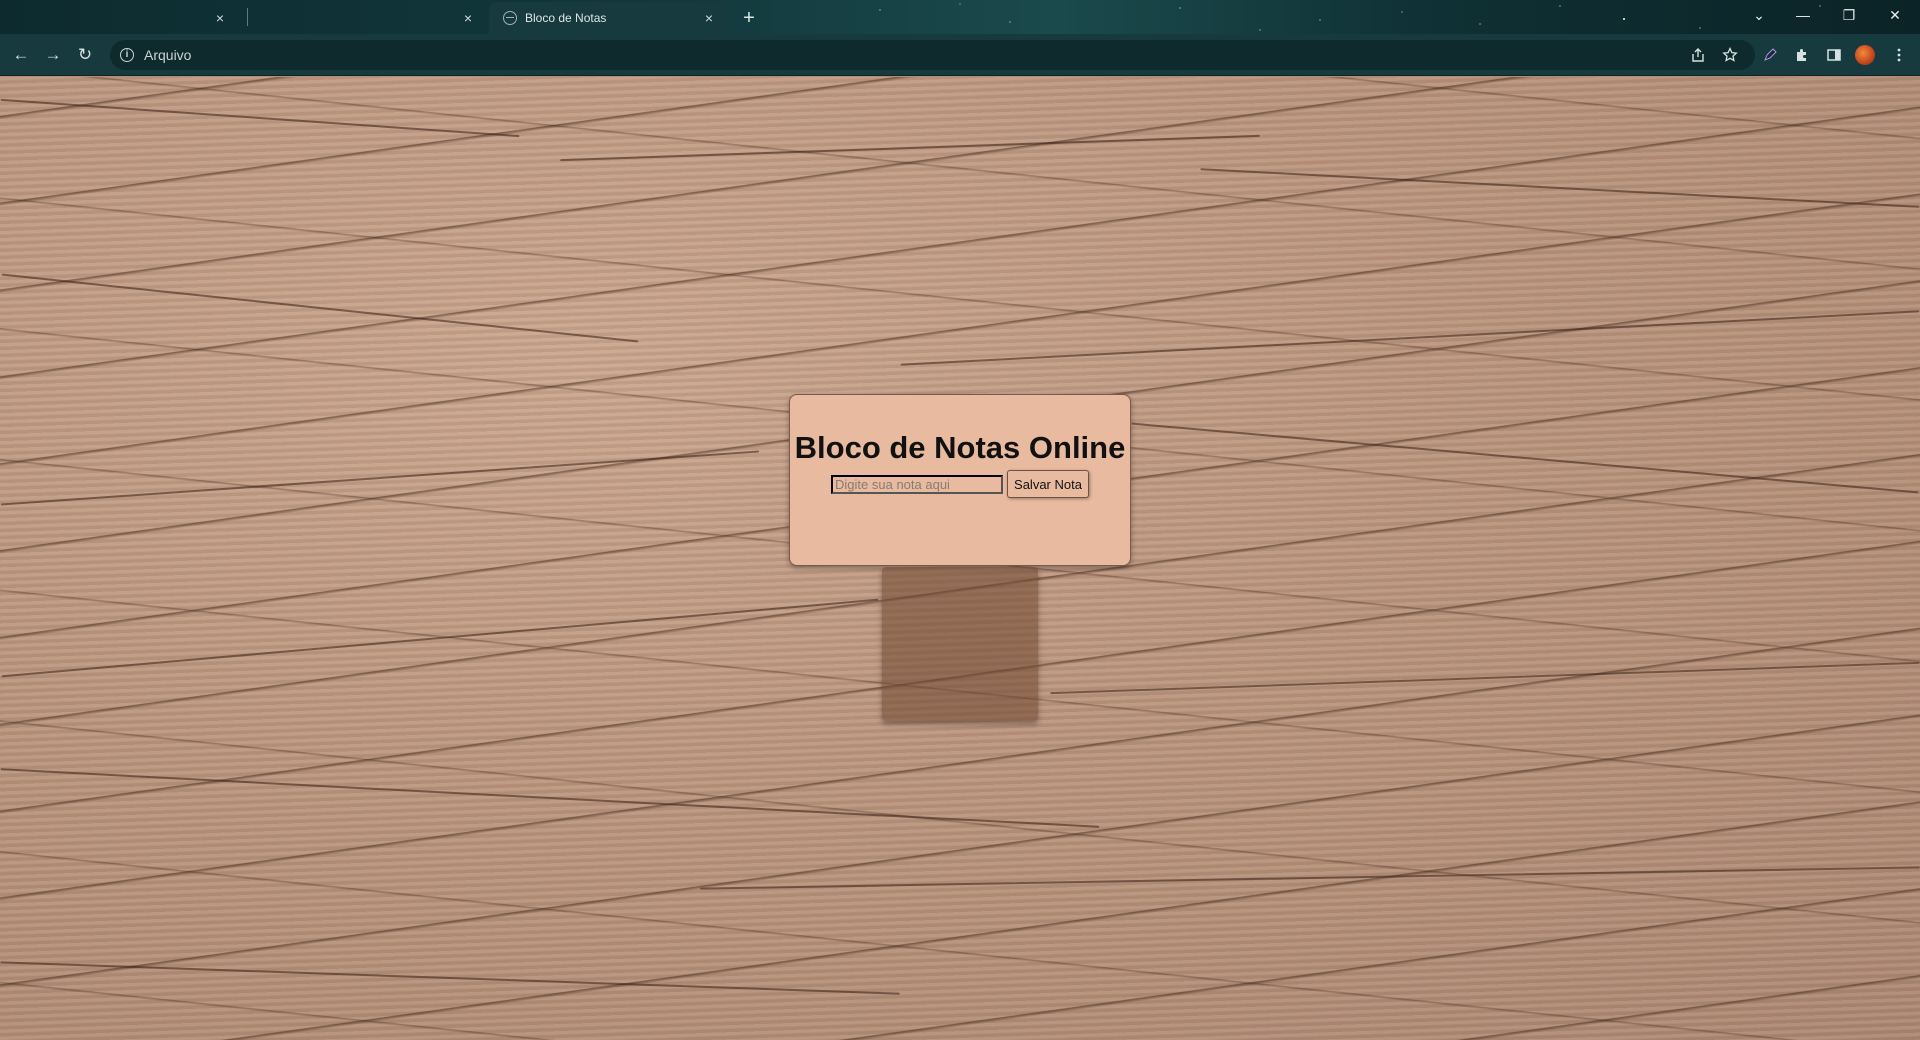  What do you see at coordinates (168, 55) in the screenshot?
I see `security-label: Arquivo` at bounding box center [168, 55].